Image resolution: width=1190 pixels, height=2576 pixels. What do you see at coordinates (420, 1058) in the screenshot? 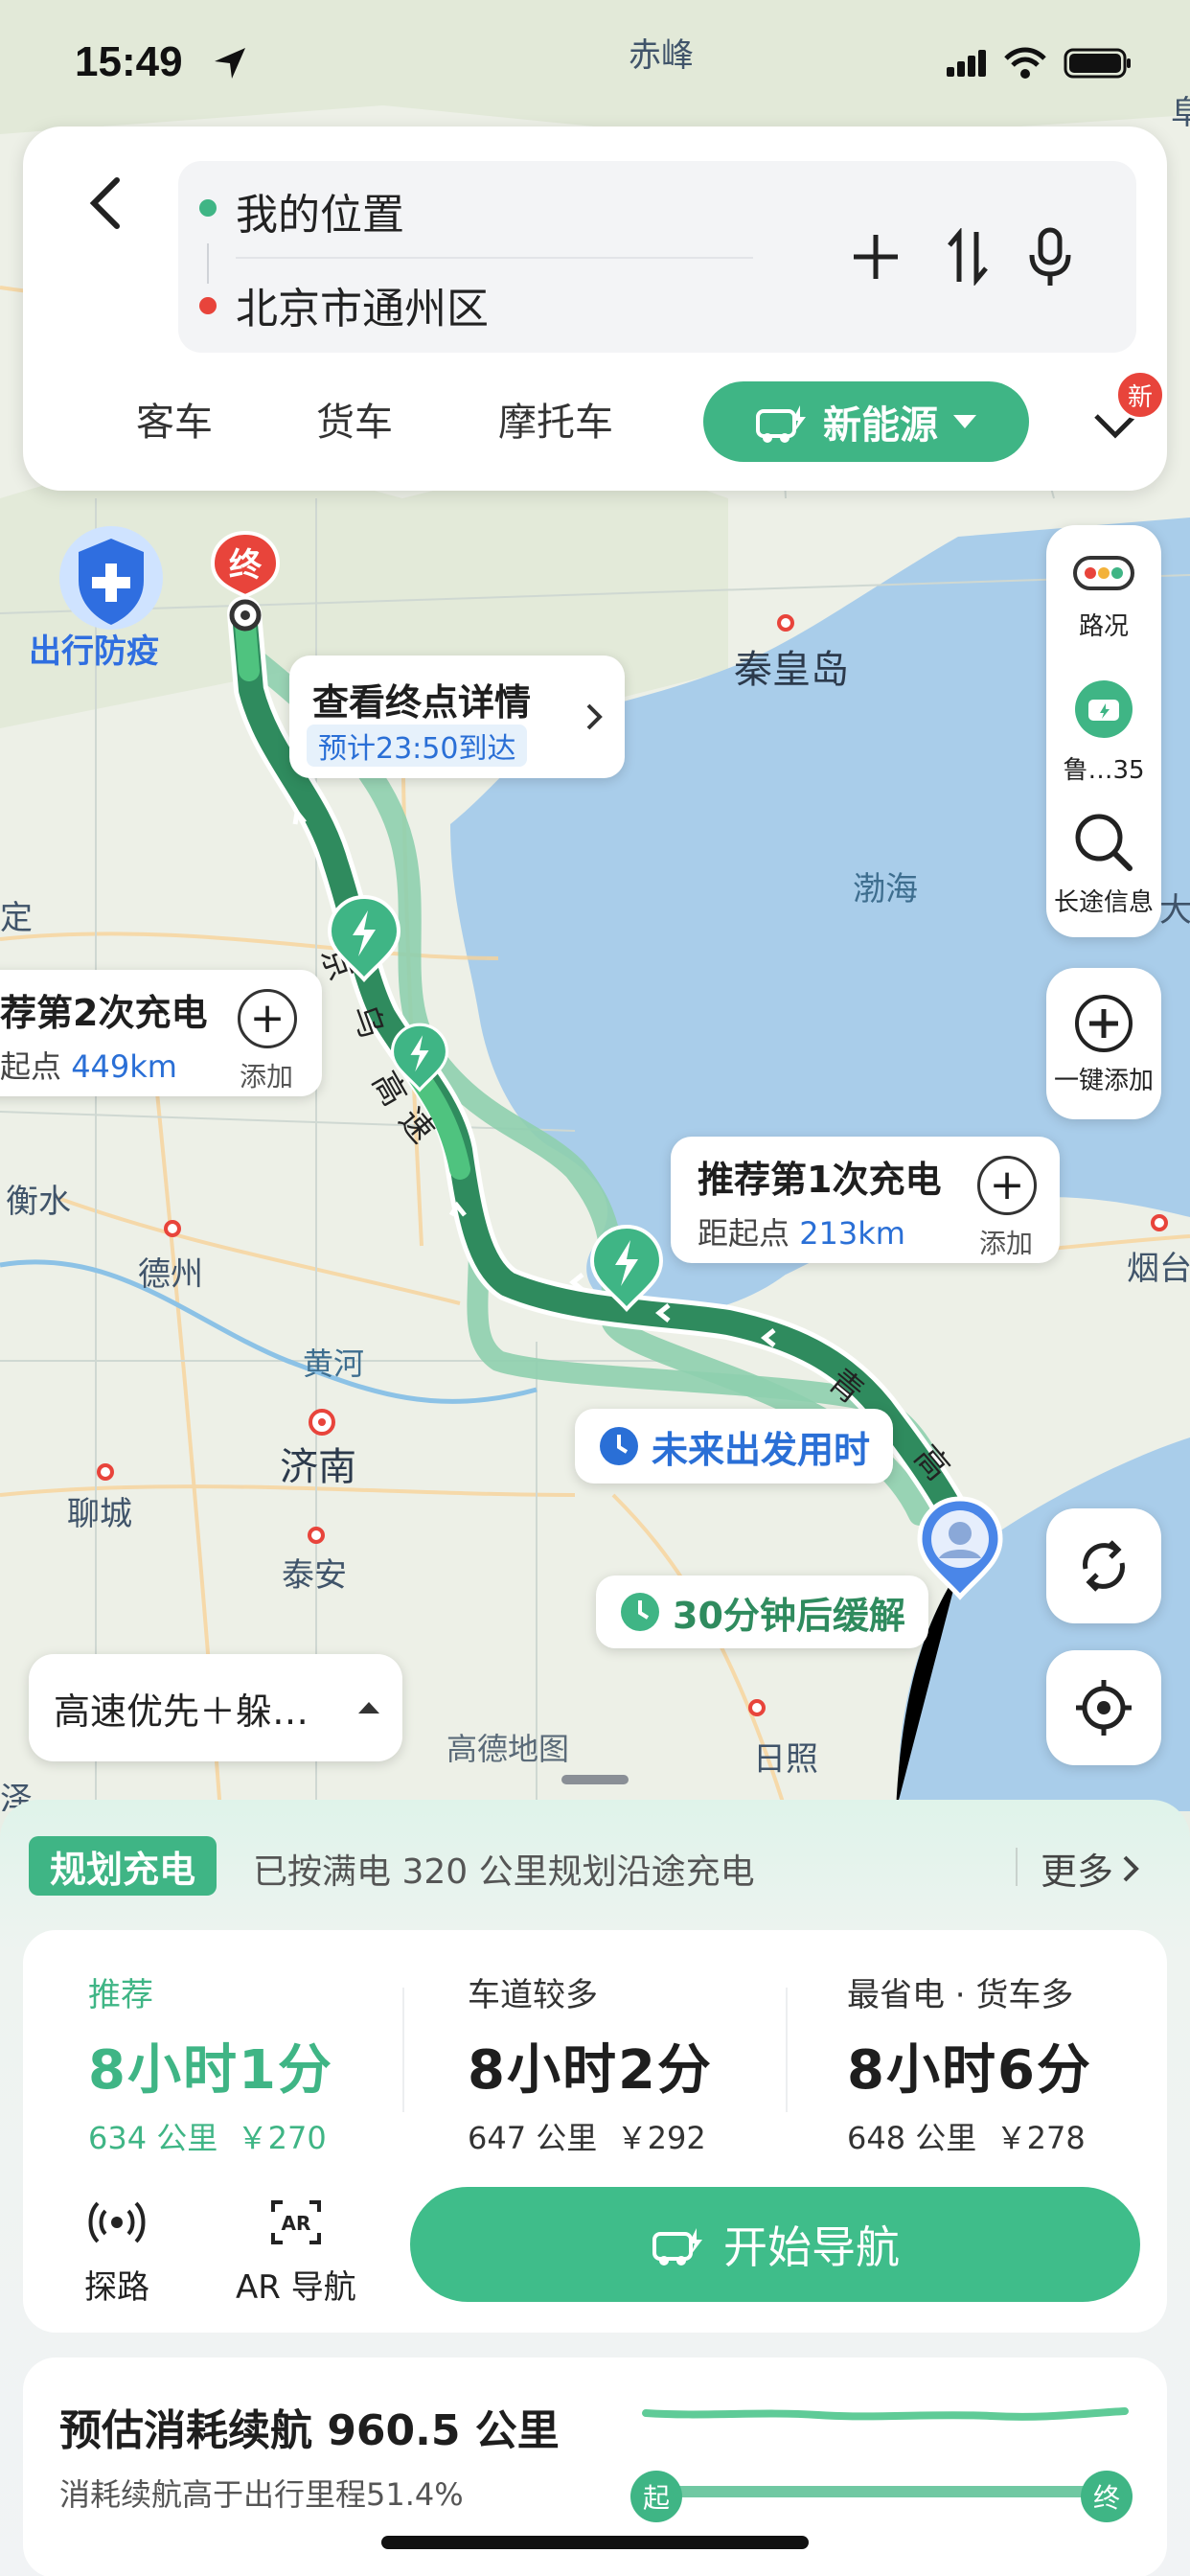
I see `charge-station-mid-icon` at bounding box center [420, 1058].